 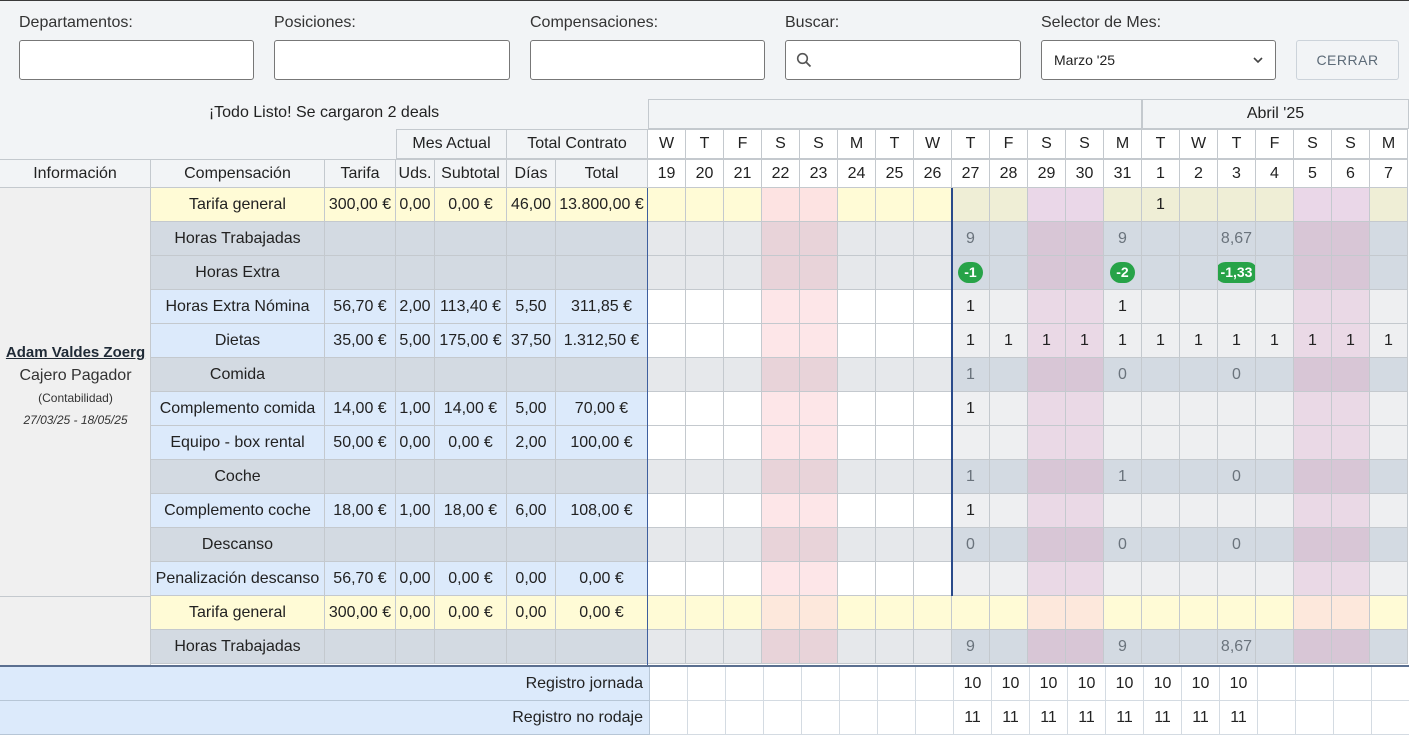 What do you see at coordinates (360, 613) in the screenshot?
I see `tarifa-cell: 300,00 €` at bounding box center [360, 613].